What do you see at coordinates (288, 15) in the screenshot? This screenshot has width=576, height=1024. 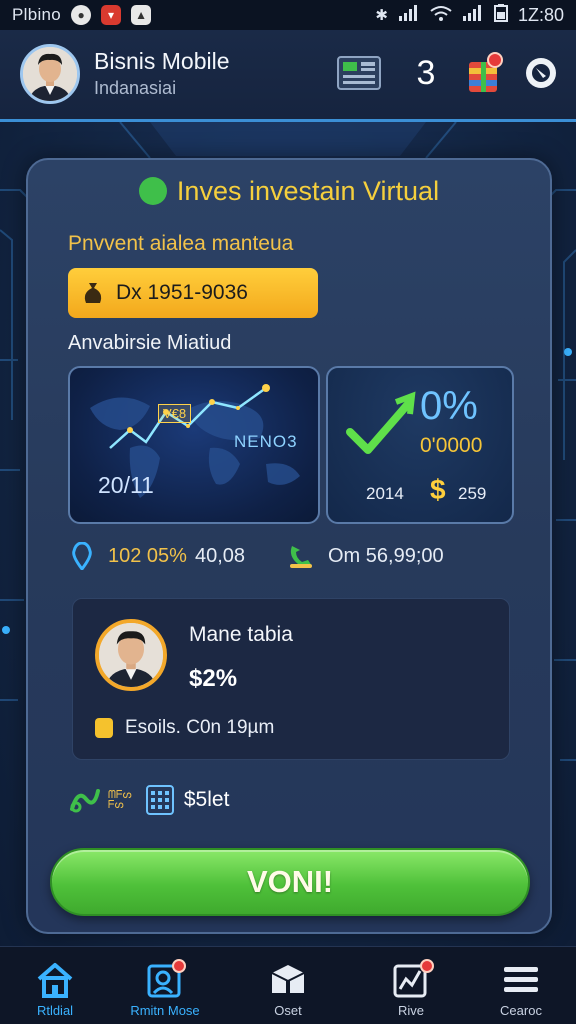 I see `status-bar: Plbino ● ▾ ▲ ✱ 1Z:80` at bounding box center [288, 15].